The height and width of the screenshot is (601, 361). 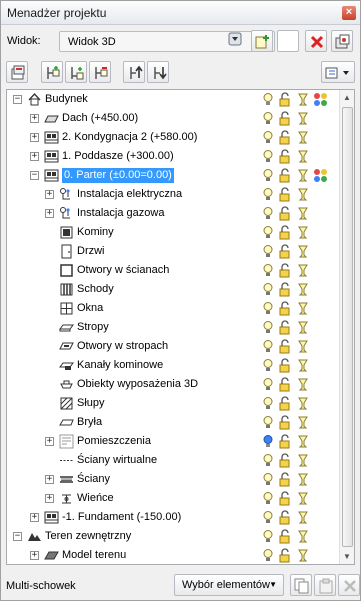 What do you see at coordinates (173, 232) in the screenshot?
I see `tree-row: Kominy` at bounding box center [173, 232].